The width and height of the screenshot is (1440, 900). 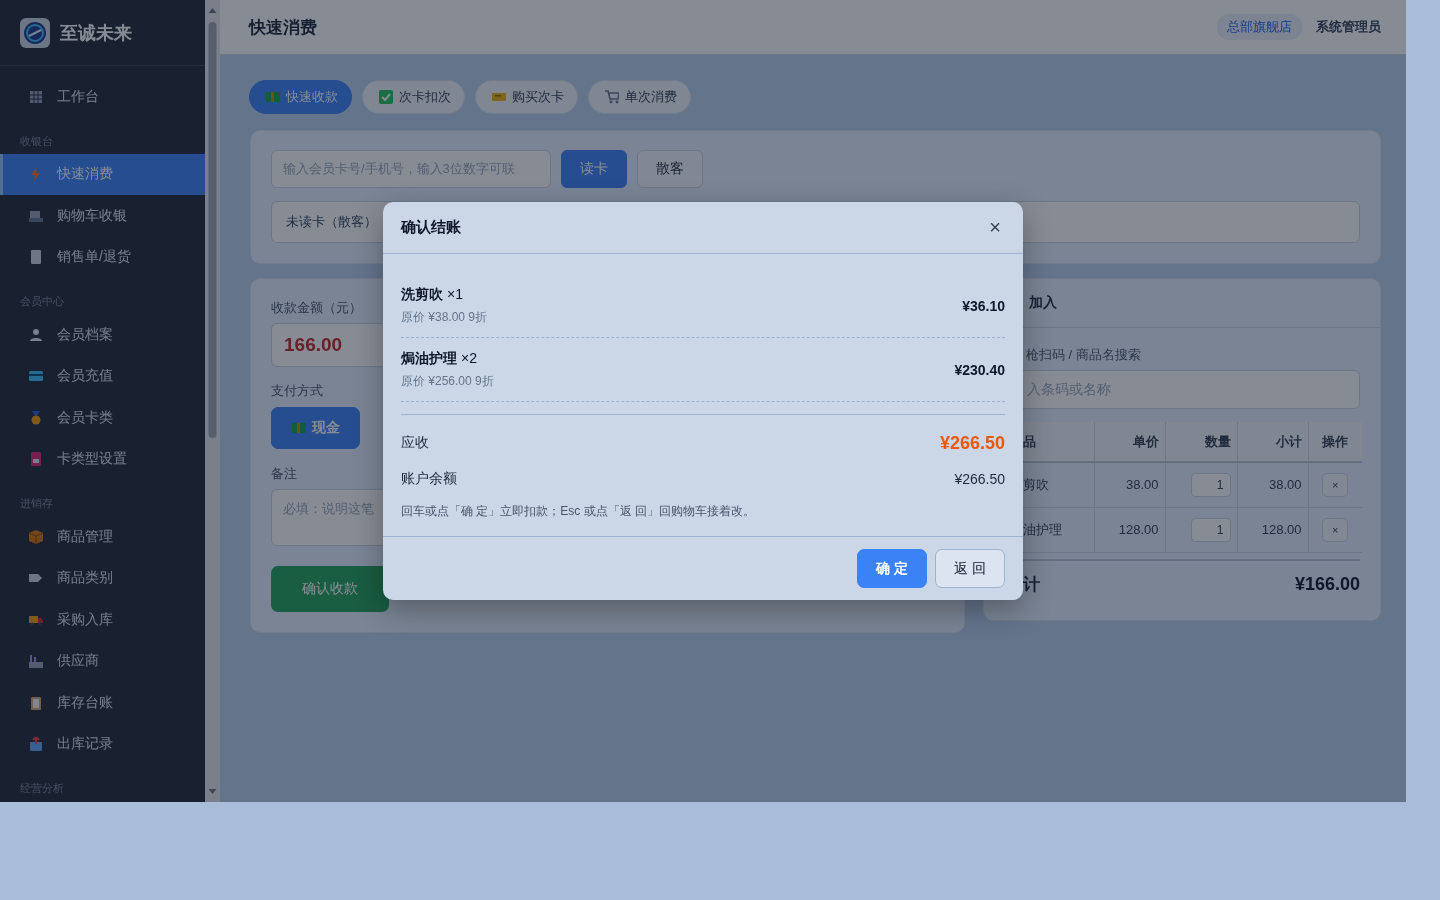 What do you see at coordinates (102, 418) in the screenshot?
I see `nav-item: 会员卡类` at bounding box center [102, 418].